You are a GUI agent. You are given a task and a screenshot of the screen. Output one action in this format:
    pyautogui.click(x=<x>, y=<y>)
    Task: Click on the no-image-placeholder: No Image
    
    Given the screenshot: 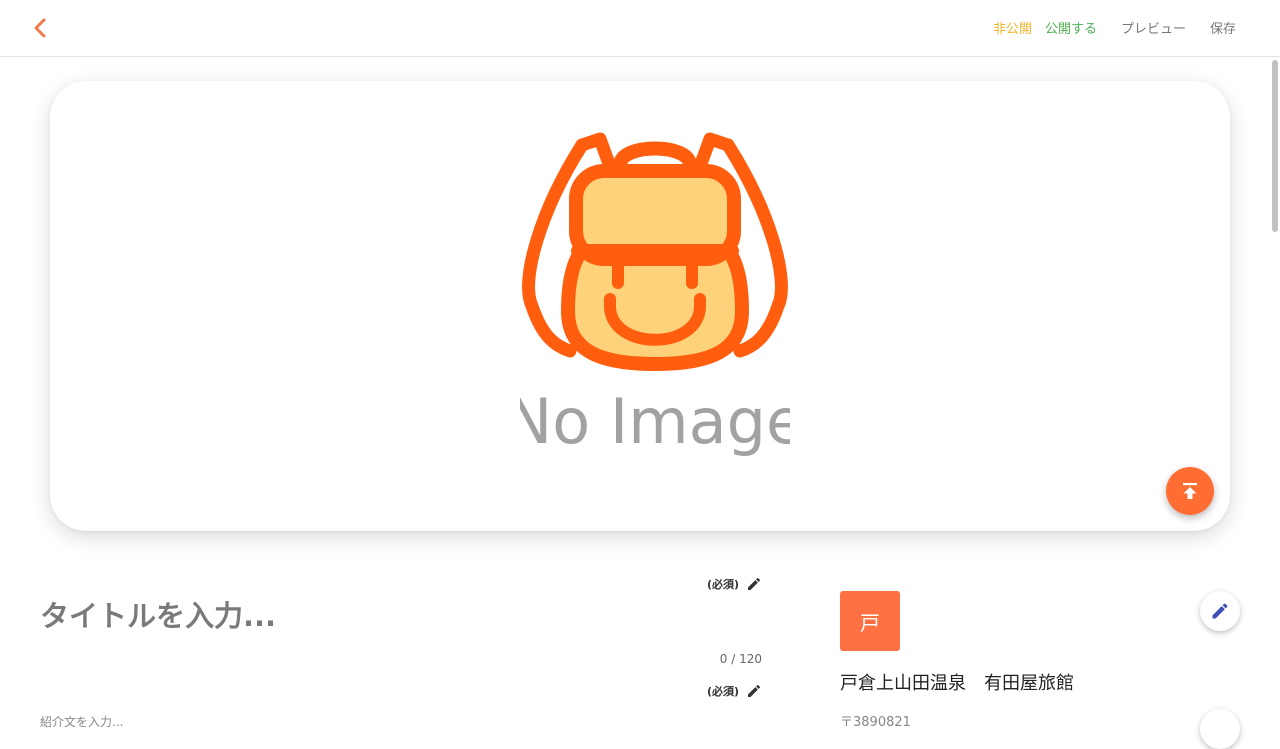 What is the action you would take?
    pyautogui.click(x=655, y=295)
    